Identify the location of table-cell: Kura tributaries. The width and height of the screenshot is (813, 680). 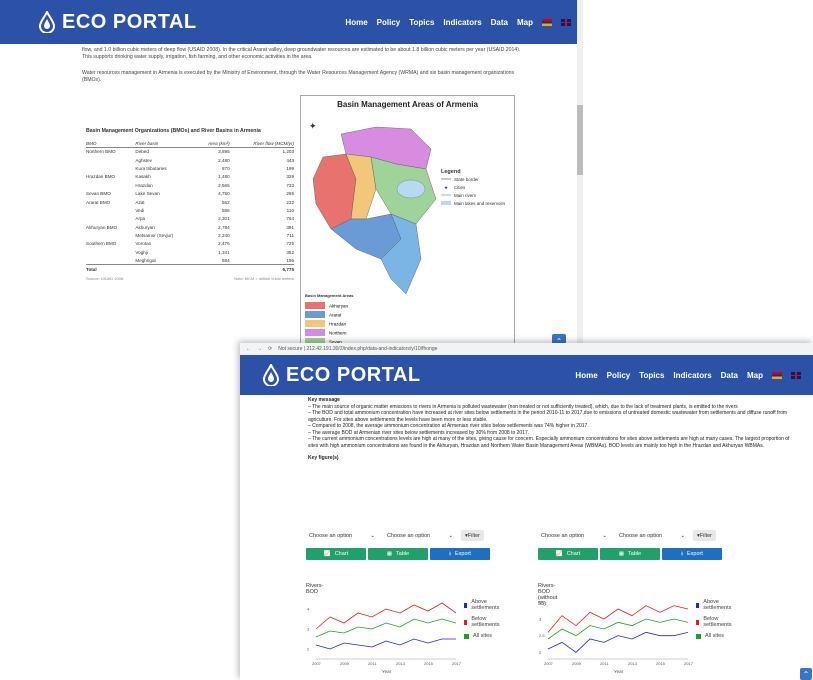
(151, 168).